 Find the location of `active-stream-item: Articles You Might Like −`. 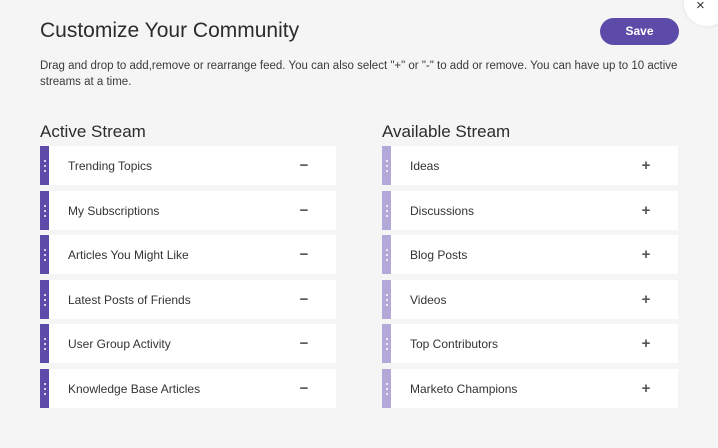

active-stream-item: Articles You Might Like − is located at coordinates (188, 254).